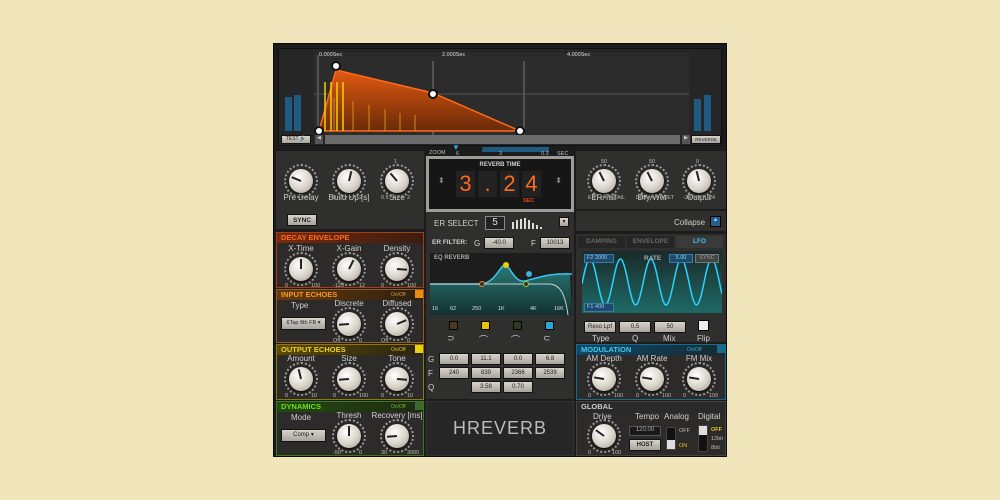  Describe the element at coordinates (652, 181) in the screenshot. I see `dry-wet-knob` at that location.